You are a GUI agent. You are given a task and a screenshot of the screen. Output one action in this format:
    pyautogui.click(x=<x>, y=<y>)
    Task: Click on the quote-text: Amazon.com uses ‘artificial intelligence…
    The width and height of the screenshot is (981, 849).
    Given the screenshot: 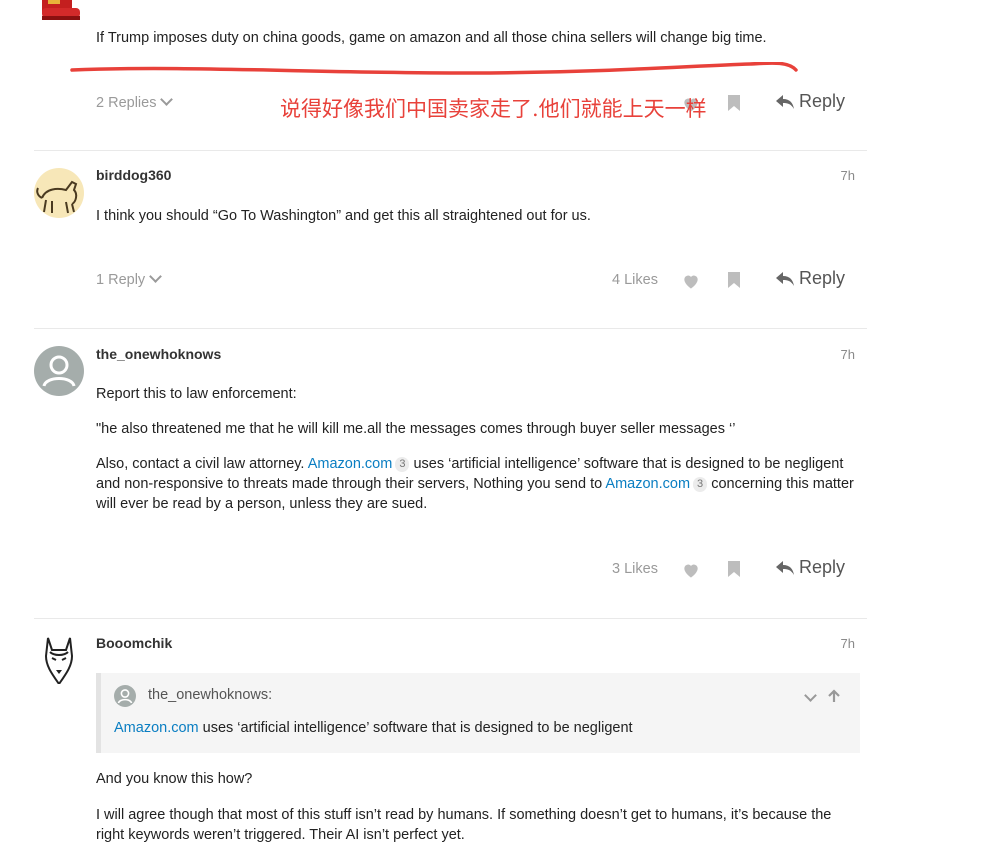 What is the action you would take?
    pyautogui.click(x=373, y=728)
    